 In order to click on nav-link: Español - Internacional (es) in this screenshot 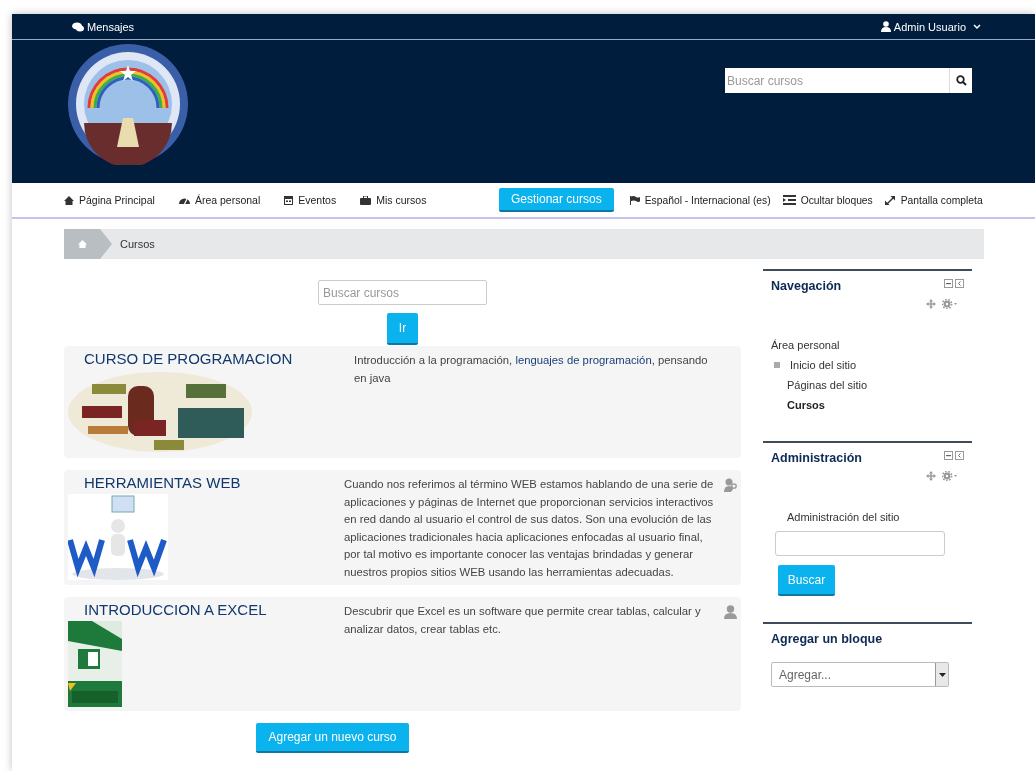, I will do `click(700, 200)`.